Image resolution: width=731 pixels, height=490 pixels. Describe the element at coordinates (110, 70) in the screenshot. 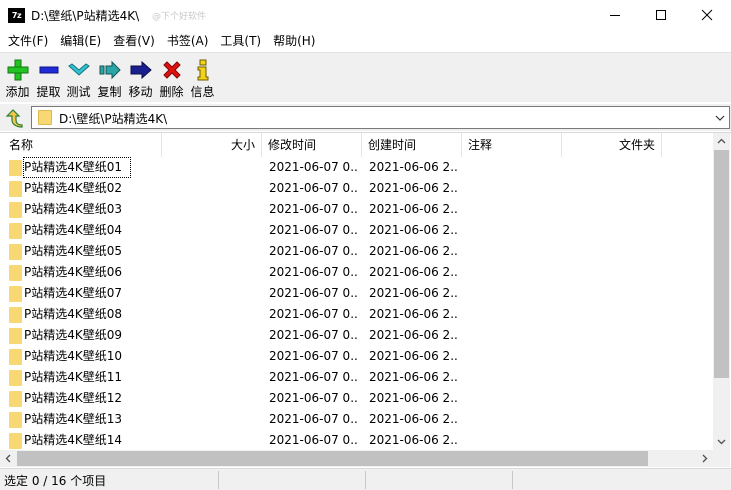

I see `copy-arrow-icon` at that location.